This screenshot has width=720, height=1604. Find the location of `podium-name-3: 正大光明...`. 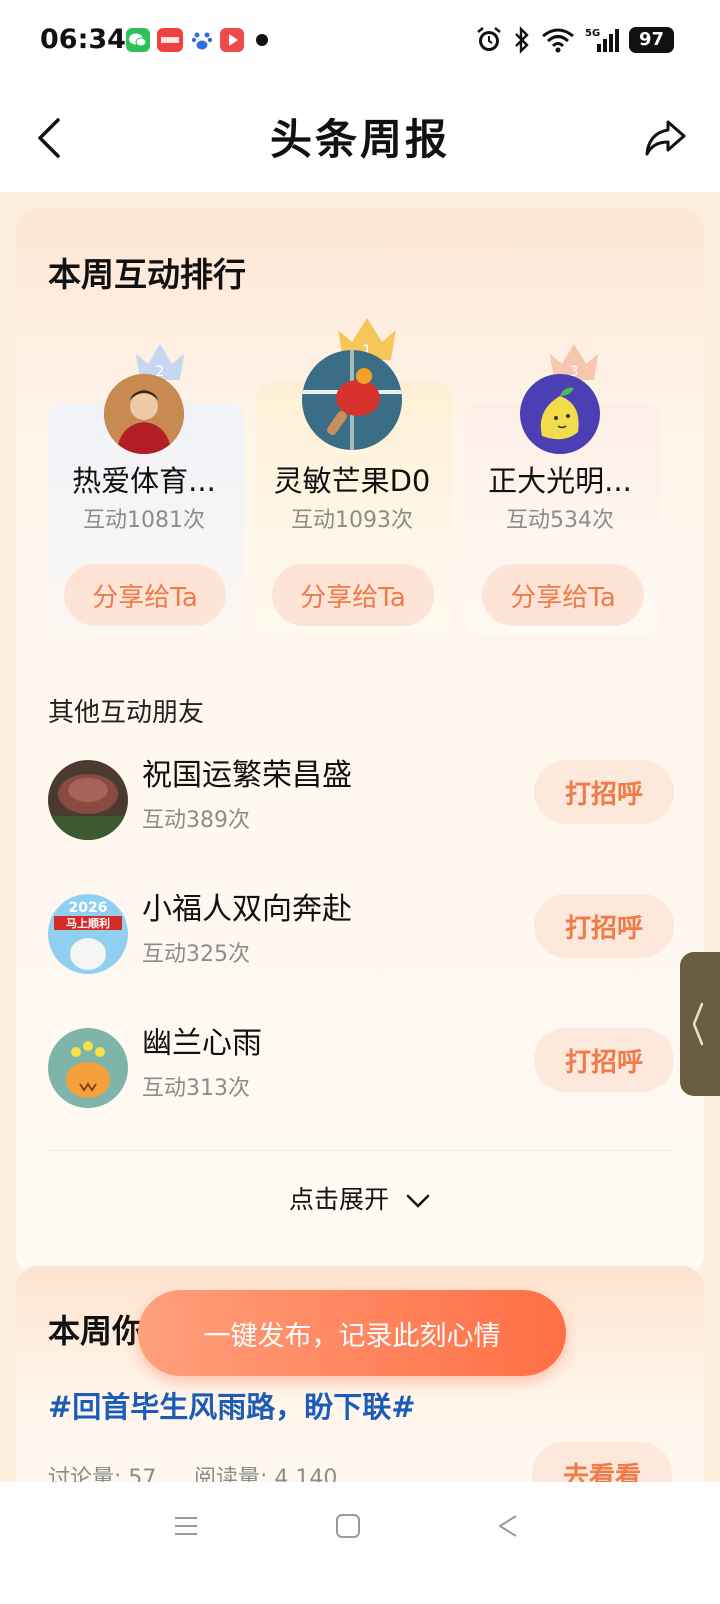

podium-name-3: 正大光明... is located at coordinates (560, 481).